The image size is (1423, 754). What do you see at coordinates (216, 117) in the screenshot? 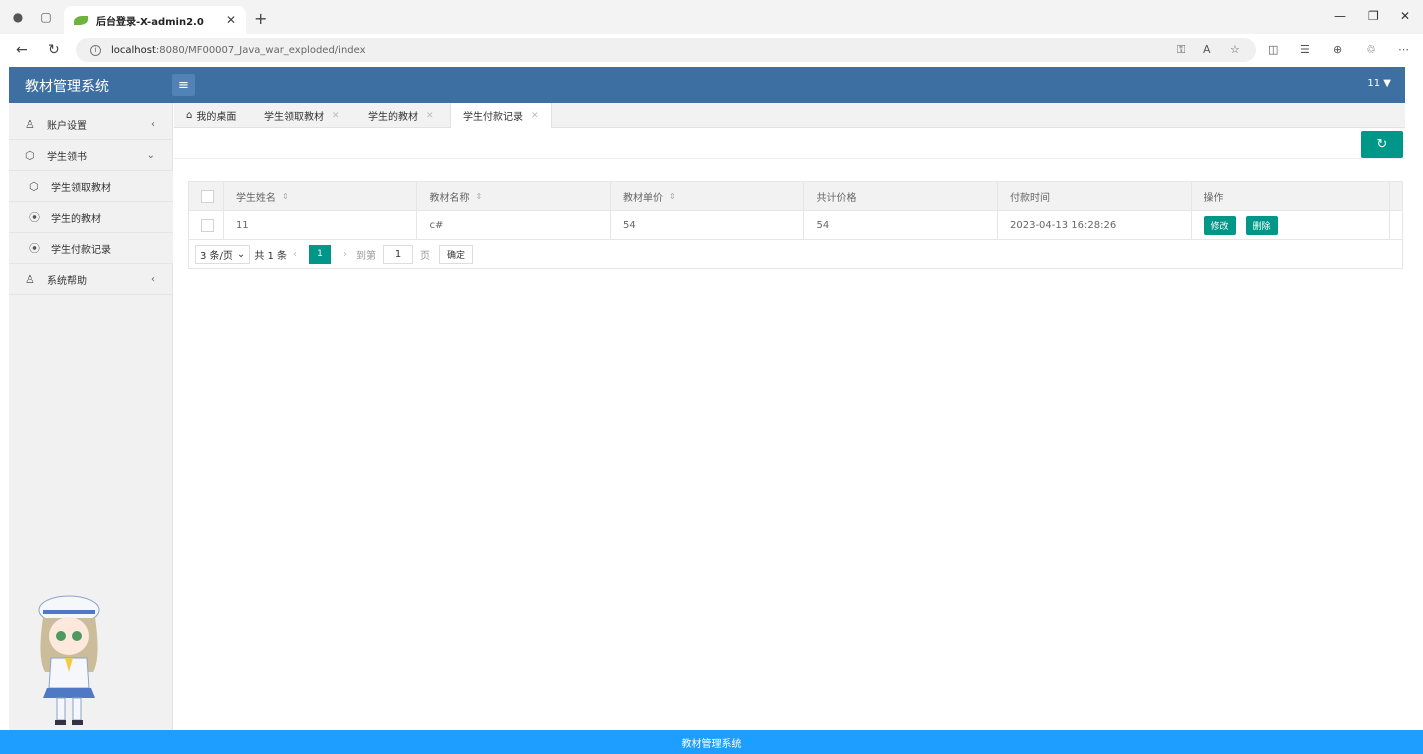
I see `tab-label: 我的桌面` at bounding box center [216, 117].